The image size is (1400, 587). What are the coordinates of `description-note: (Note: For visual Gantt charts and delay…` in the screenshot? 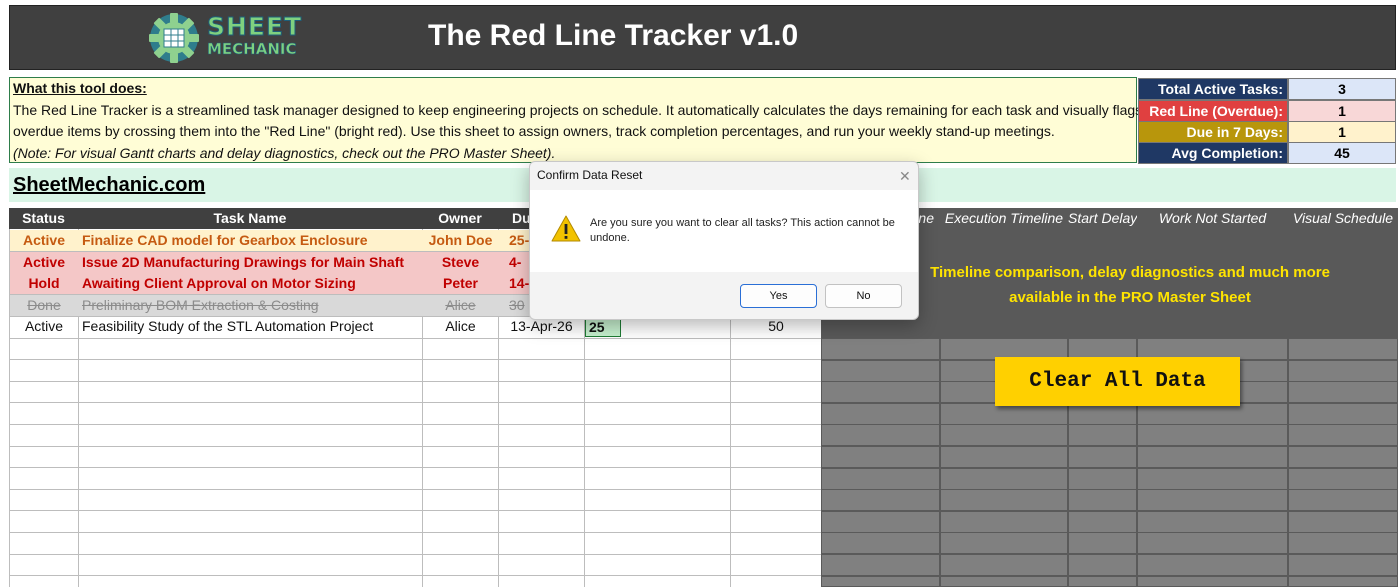 It's located at (284, 153).